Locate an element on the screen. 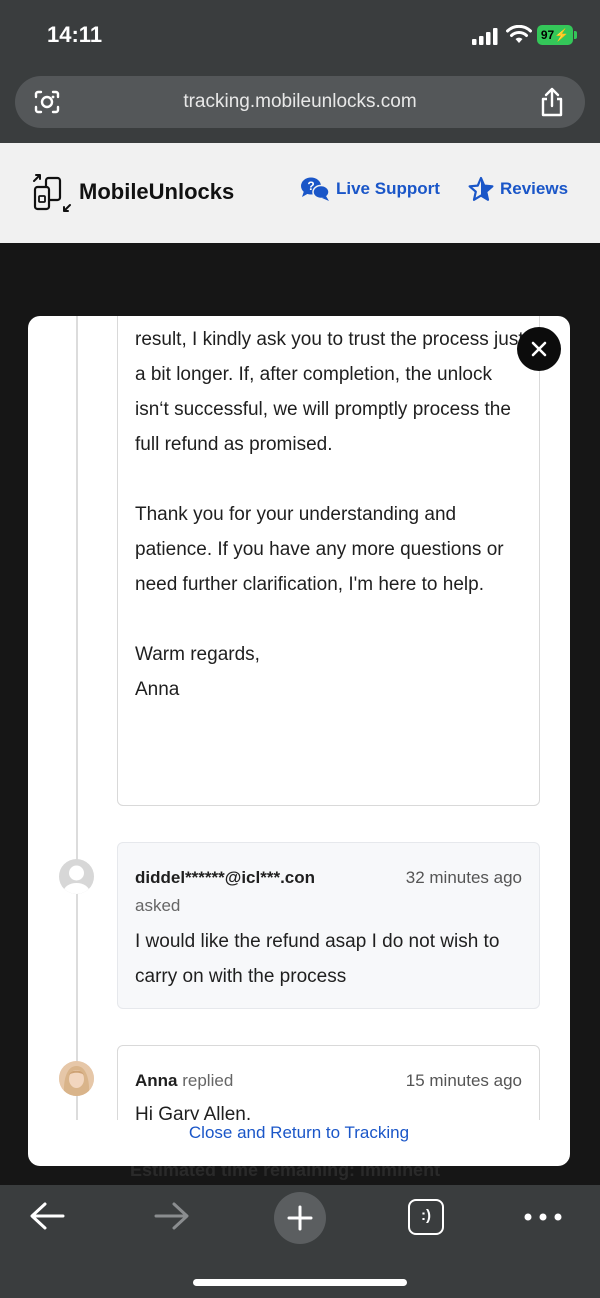 This screenshot has width=600, height=1298. timeline-line is located at coordinates (77, 718).